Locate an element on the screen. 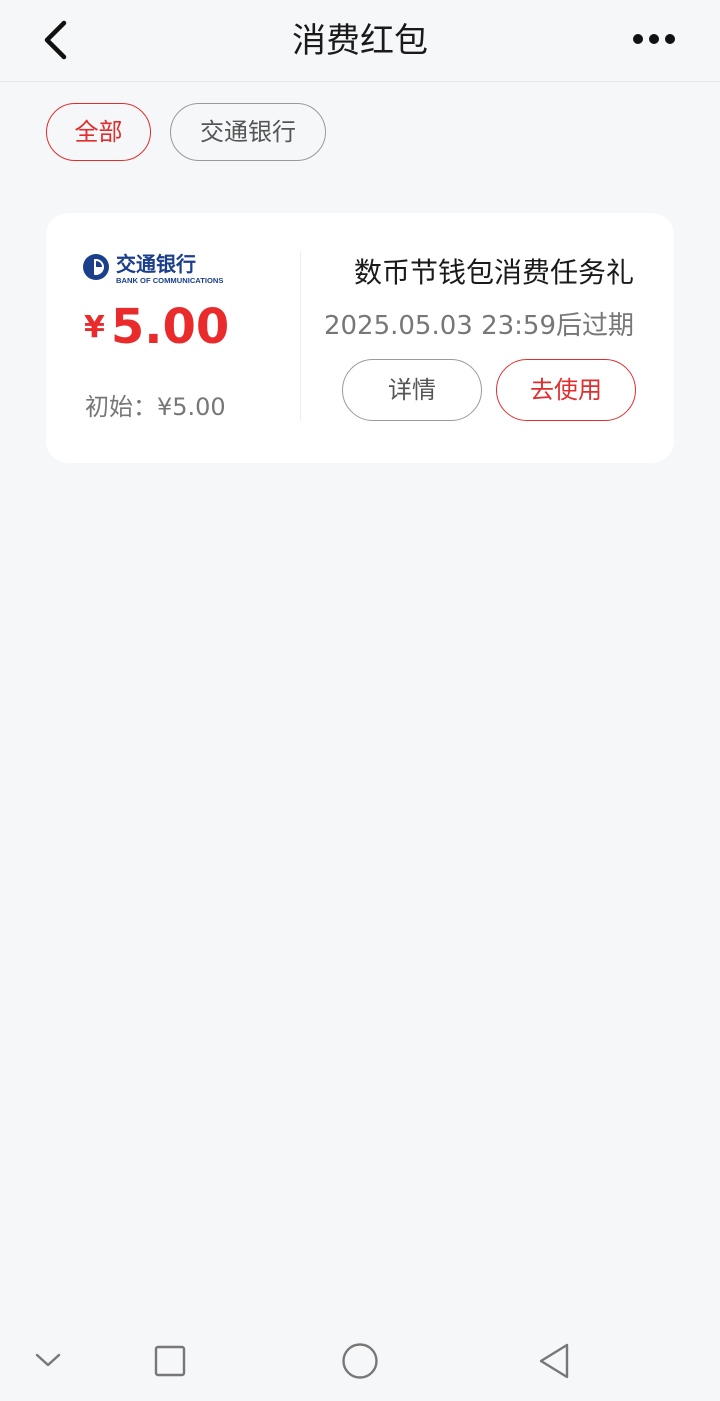 Image resolution: width=720 pixels, height=1401 pixels. chevron-down-icon is located at coordinates (48, 1360).